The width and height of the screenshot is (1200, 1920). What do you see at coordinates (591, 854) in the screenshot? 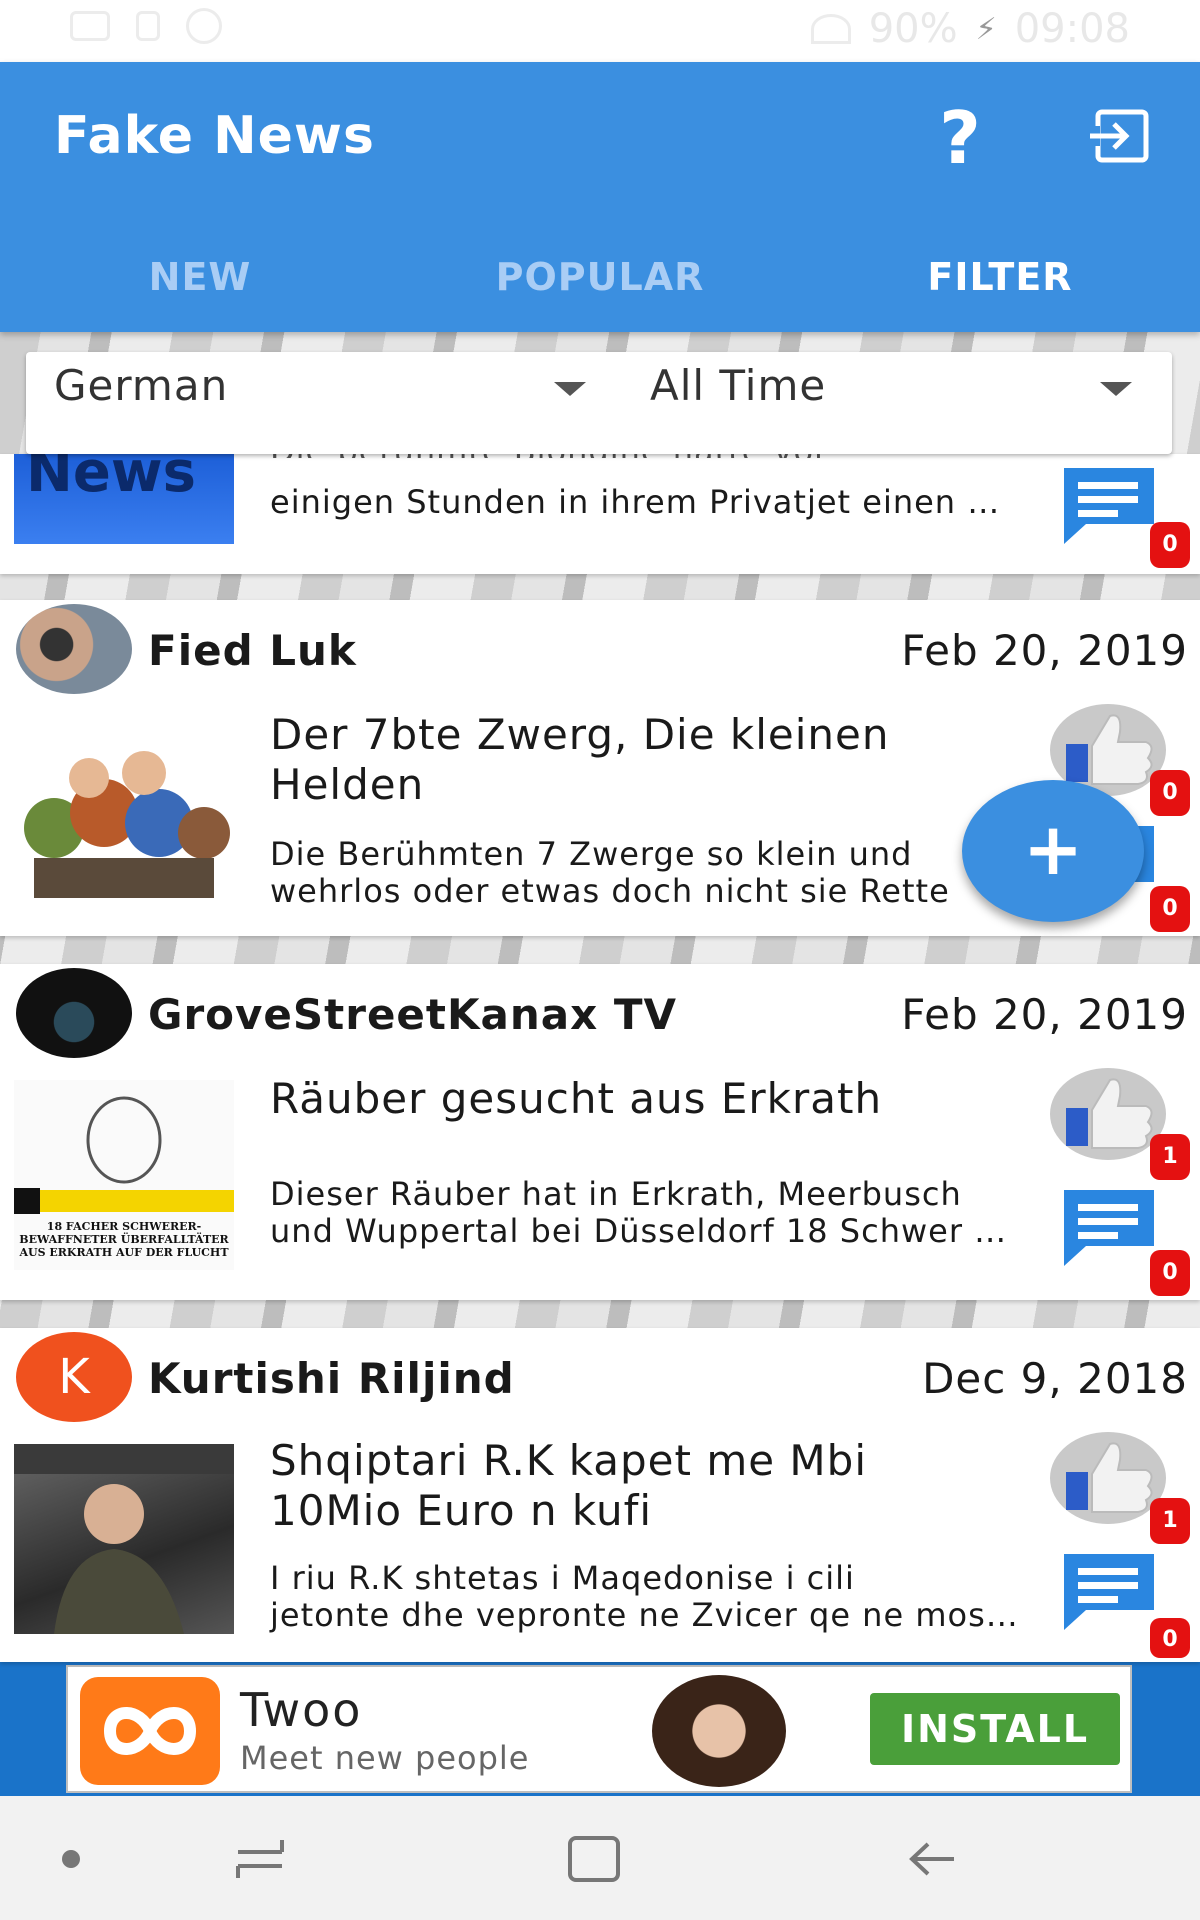
I see `excerpt-line: Die Berühmten 7 Zwerge so klein und` at bounding box center [591, 854].